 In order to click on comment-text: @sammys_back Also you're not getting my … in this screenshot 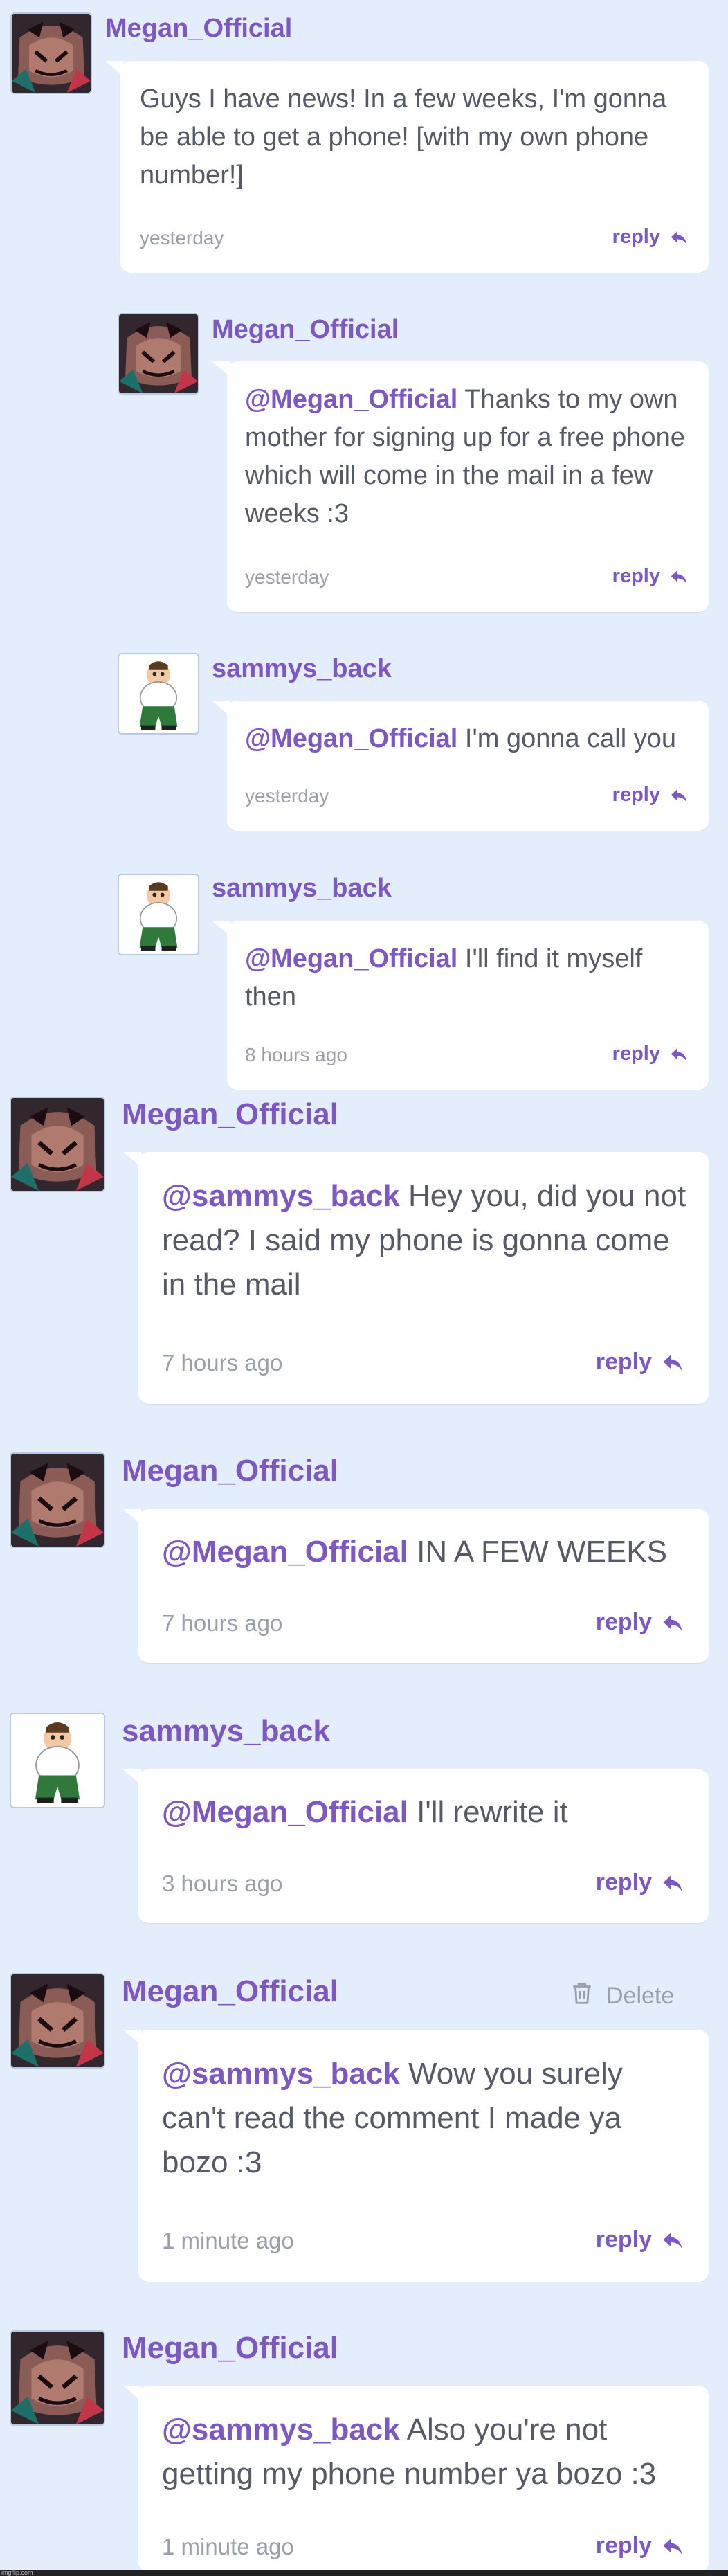, I will do `click(432, 2452)`.